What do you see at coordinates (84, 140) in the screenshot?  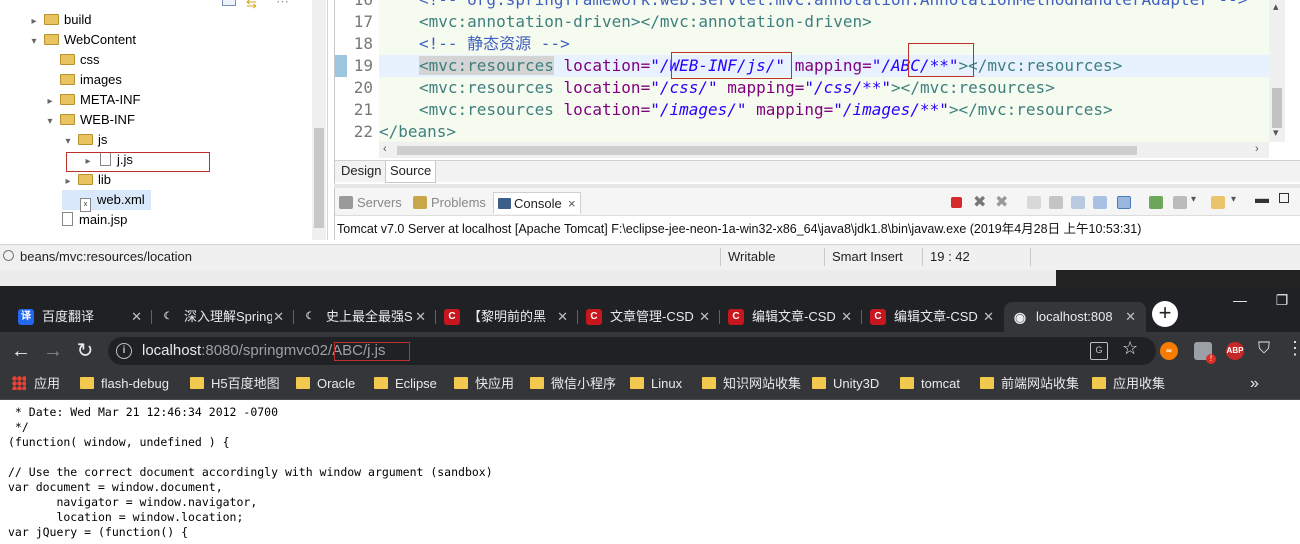 I see `tree-item-js: ▾ js` at bounding box center [84, 140].